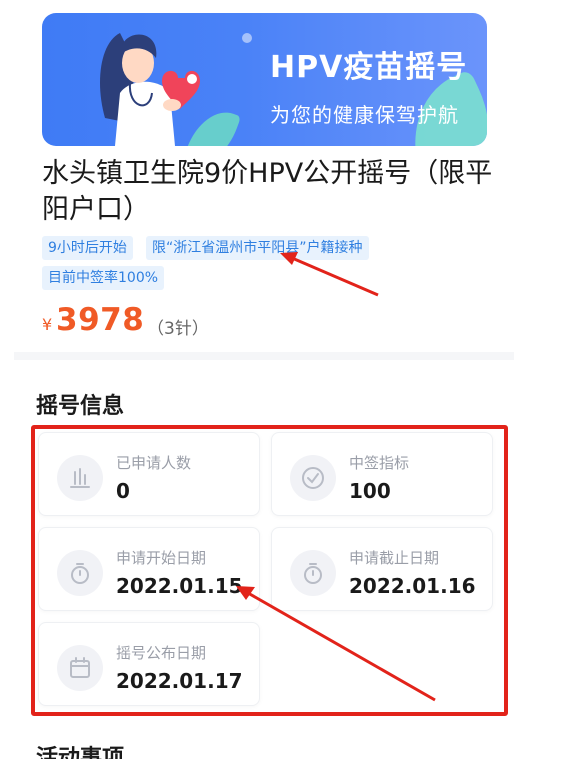 The image size is (575, 759). I want to click on section-title-activity: 活动事项, so click(80, 752).